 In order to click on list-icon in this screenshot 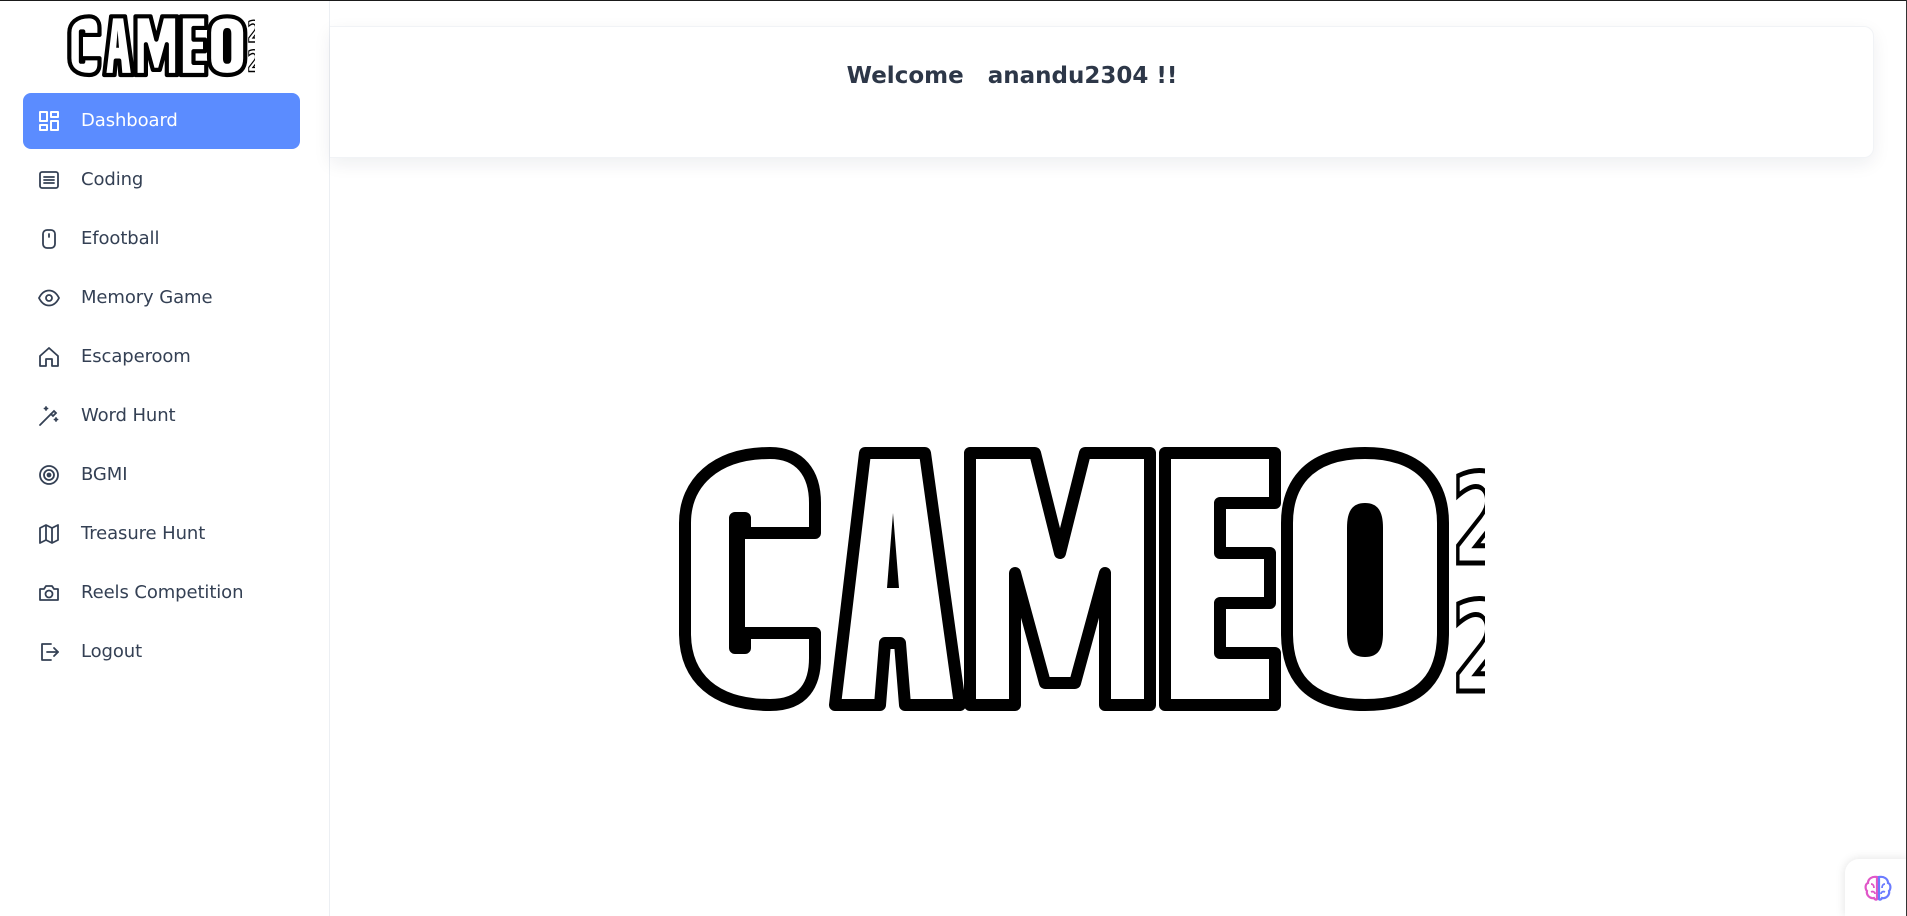, I will do `click(49, 180)`.